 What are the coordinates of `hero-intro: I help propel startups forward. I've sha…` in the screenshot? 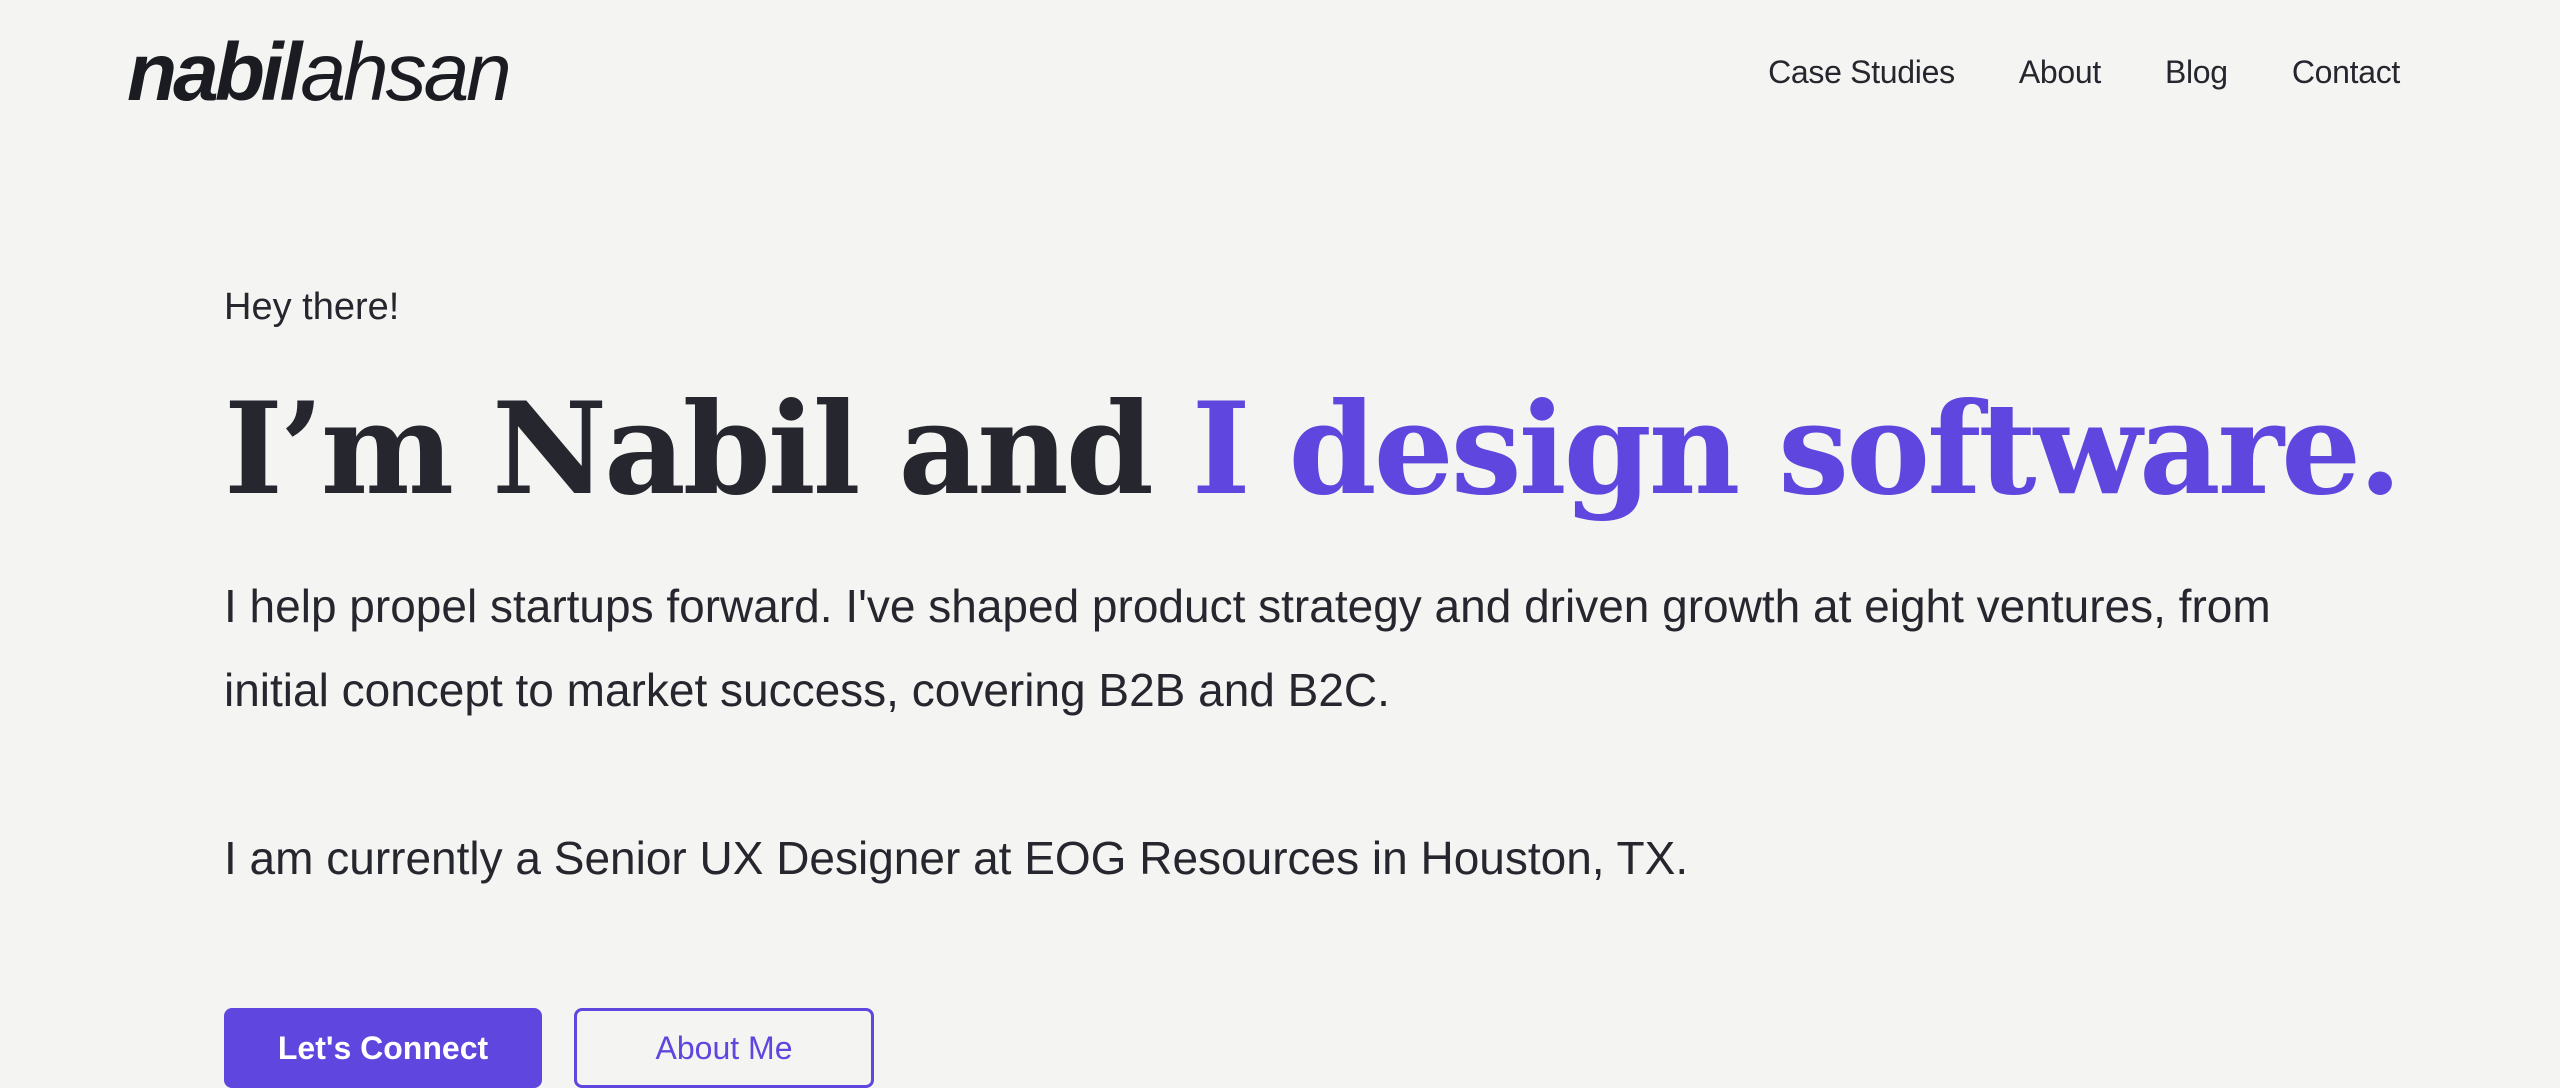 It's located at (1247, 648).